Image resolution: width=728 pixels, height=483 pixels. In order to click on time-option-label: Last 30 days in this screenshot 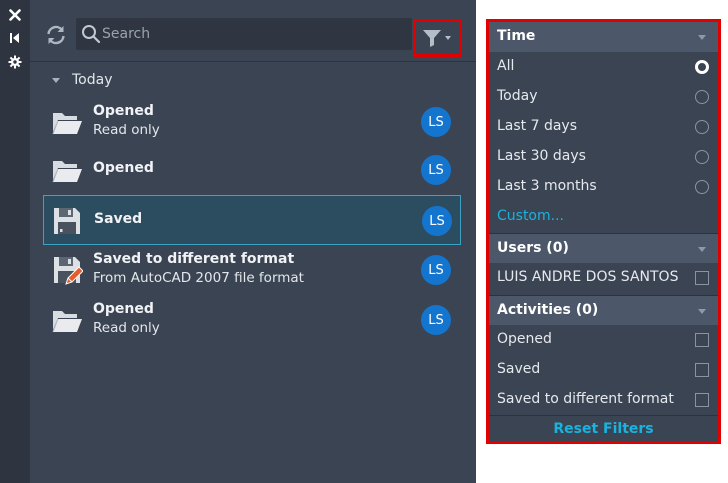, I will do `click(541, 156)`.